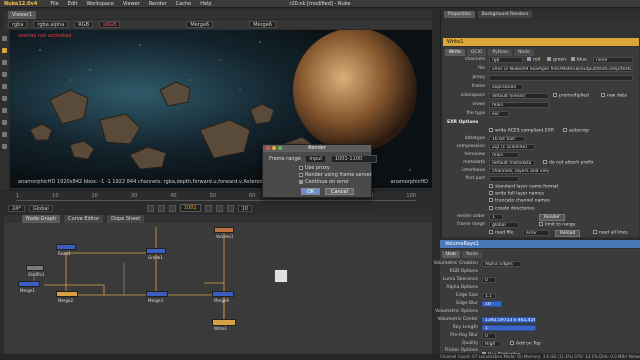 The image size is (640, 360). I want to click on node-grade1: Grade1, so click(156, 254).